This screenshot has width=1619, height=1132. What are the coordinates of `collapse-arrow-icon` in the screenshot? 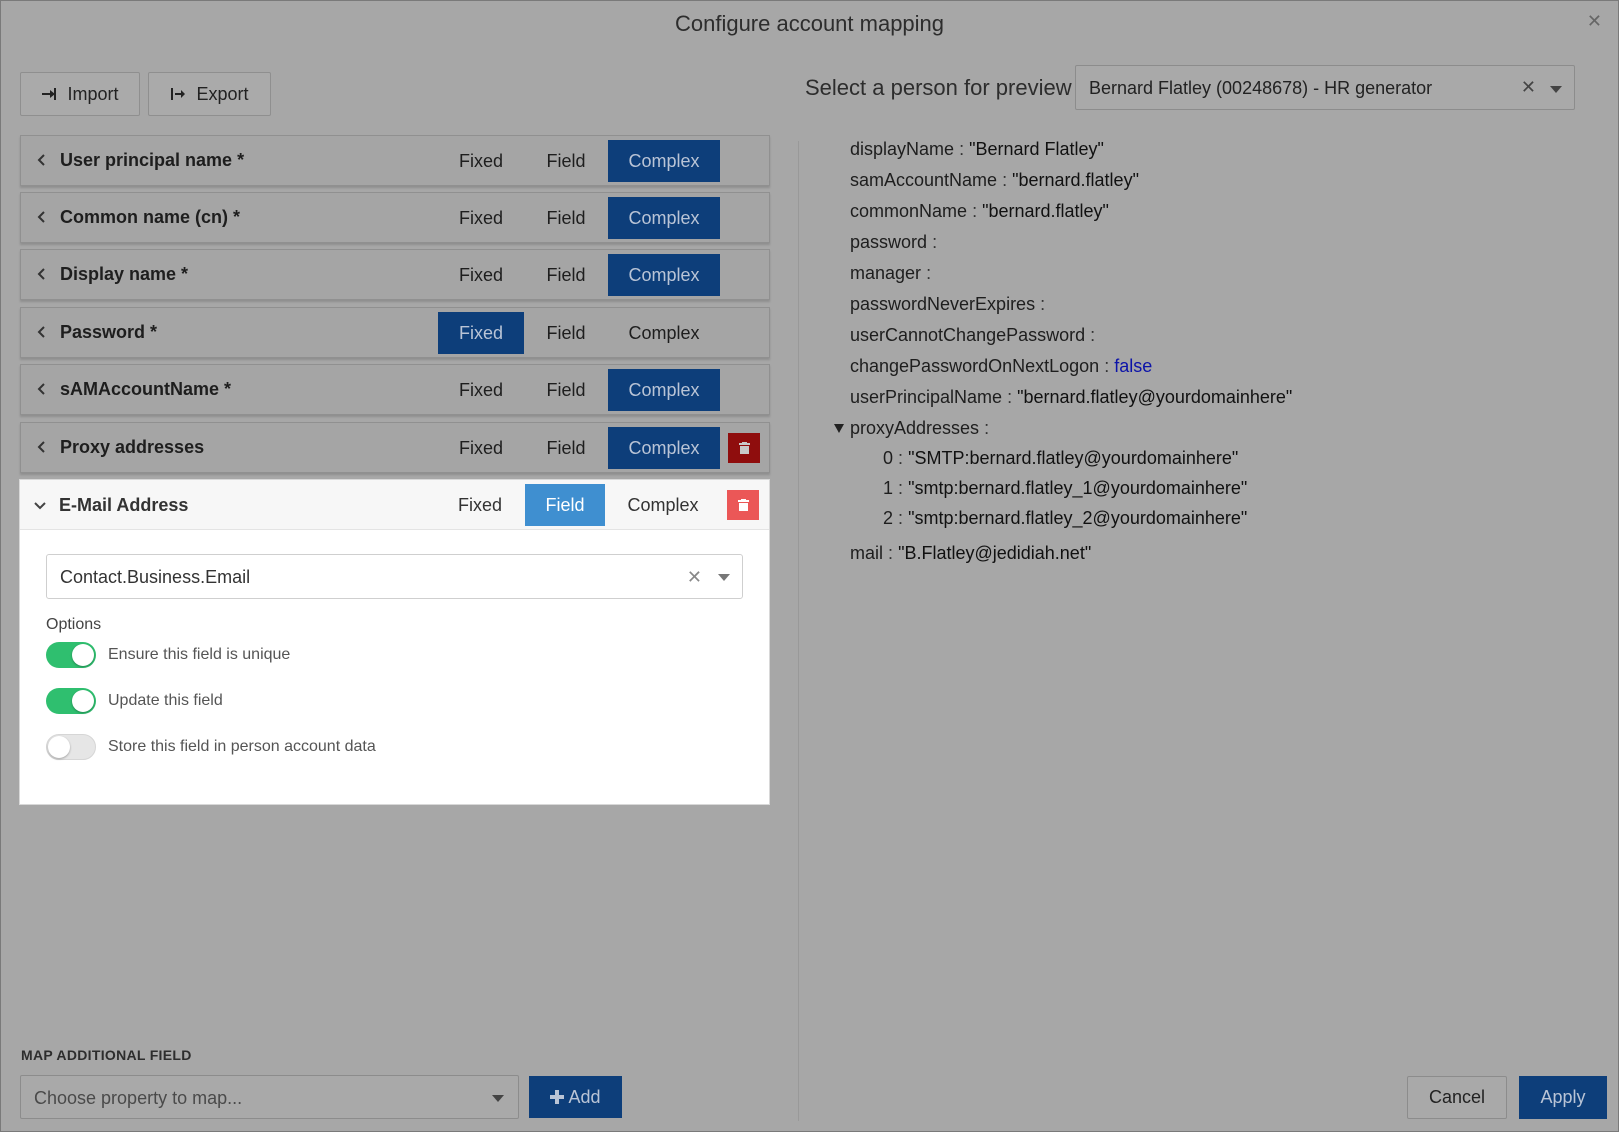 It's located at (839, 428).